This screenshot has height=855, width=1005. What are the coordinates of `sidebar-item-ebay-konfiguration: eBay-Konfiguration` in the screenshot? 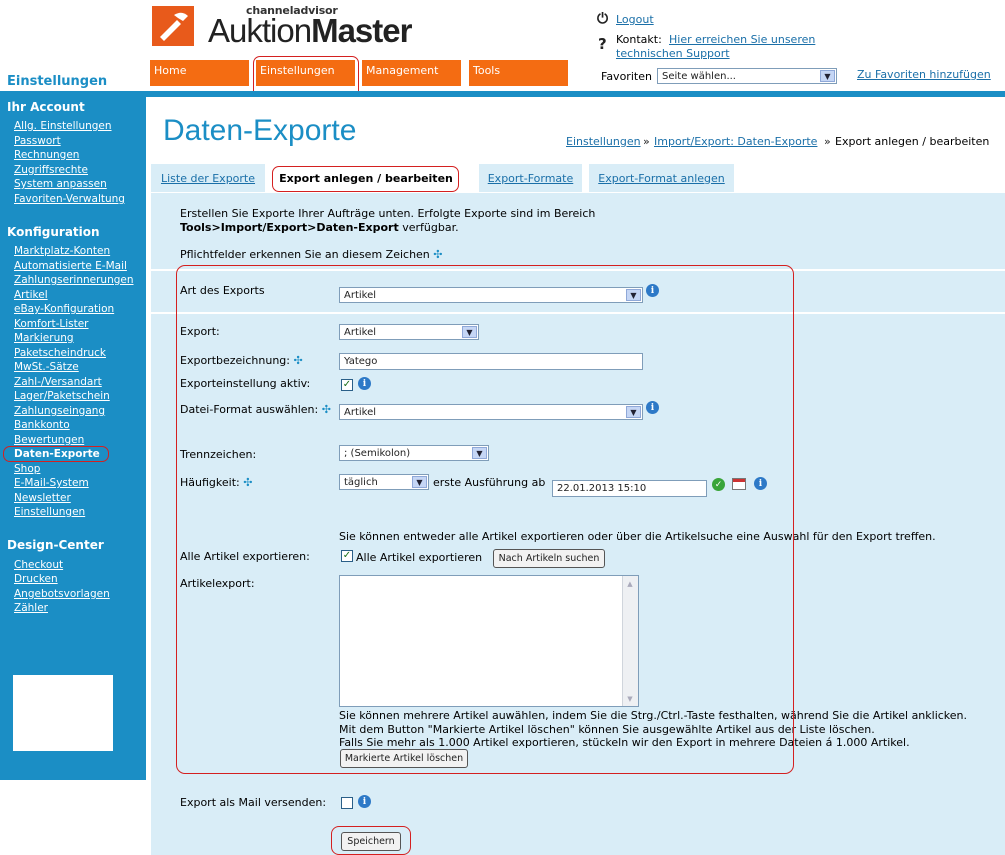 It's located at (64, 309).